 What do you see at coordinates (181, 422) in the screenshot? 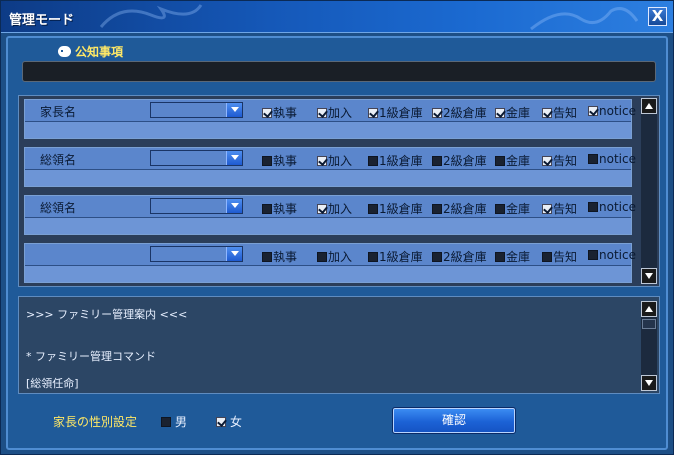
I see `gender-male-label: 男` at bounding box center [181, 422].